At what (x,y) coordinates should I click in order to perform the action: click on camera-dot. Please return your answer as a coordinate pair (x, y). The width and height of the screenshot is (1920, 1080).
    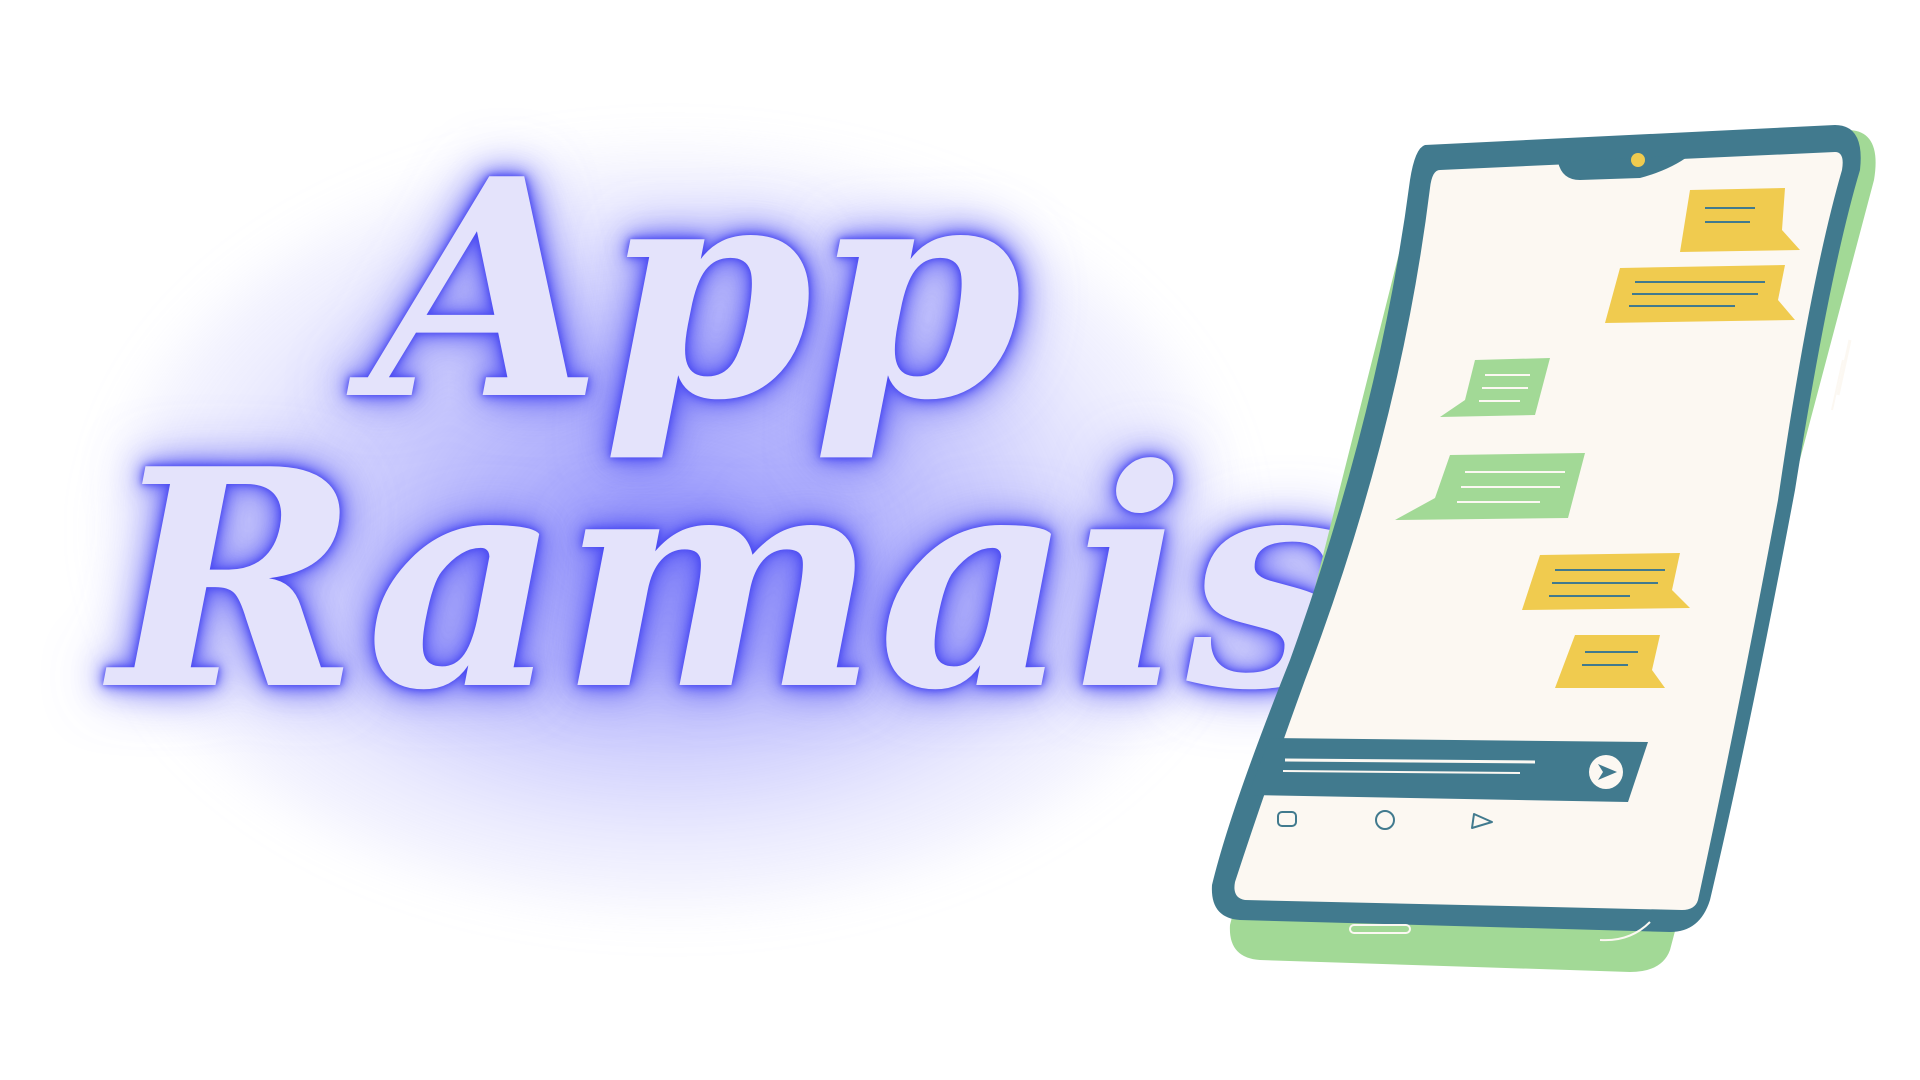
    Looking at the image, I should click on (1638, 160).